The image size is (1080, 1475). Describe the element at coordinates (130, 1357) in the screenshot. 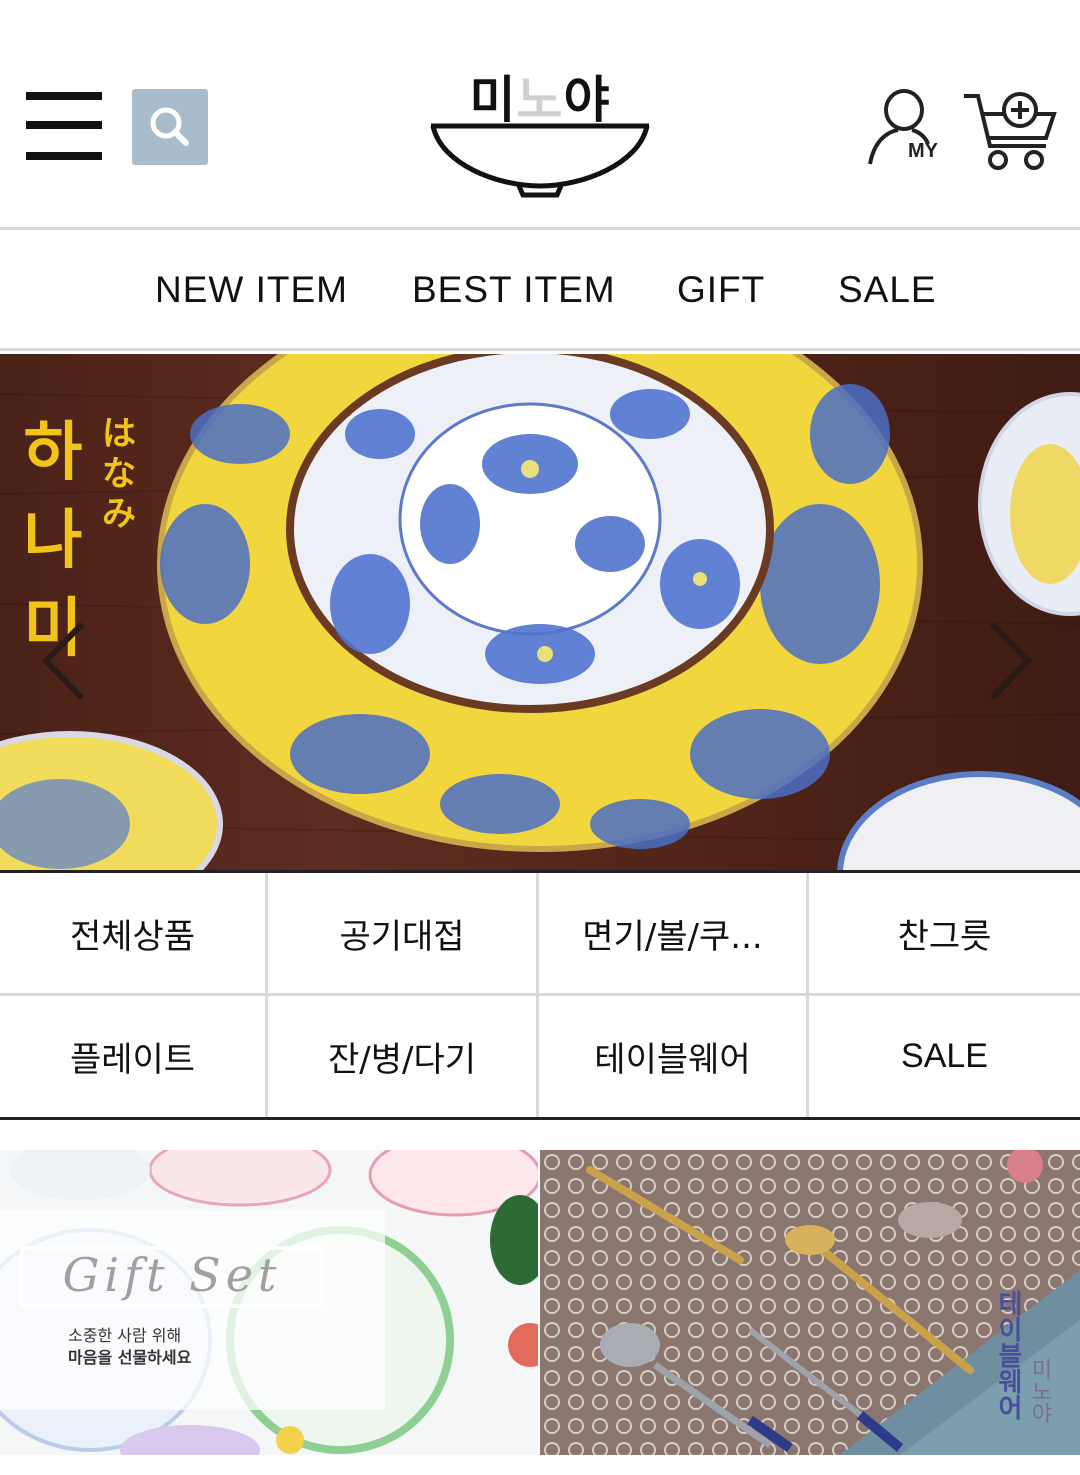

I see `gift-set-line2: 마음을 선물하세요` at that location.